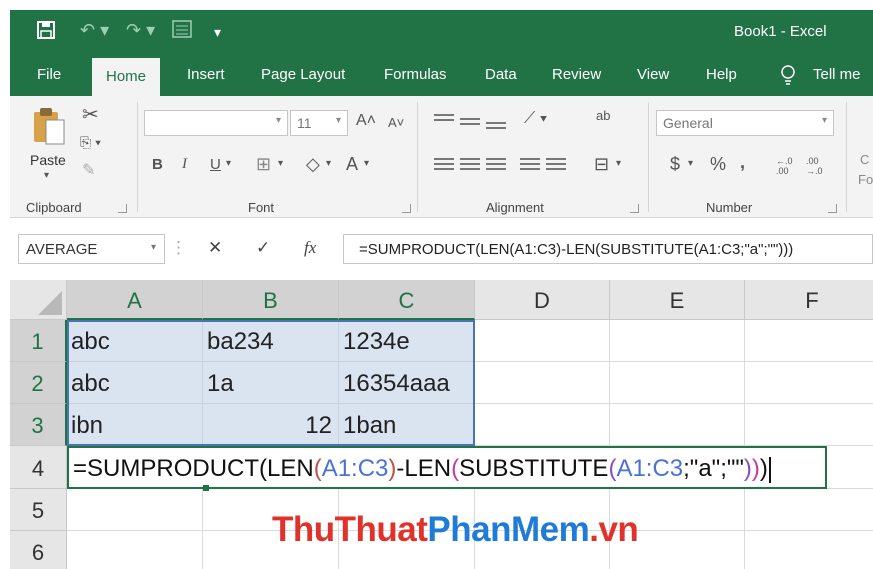 This screenshot has height=569, width=873. Describe the element at coordinates (38, 383) in the screenshot. I see `row-header-2: 2` at that location.